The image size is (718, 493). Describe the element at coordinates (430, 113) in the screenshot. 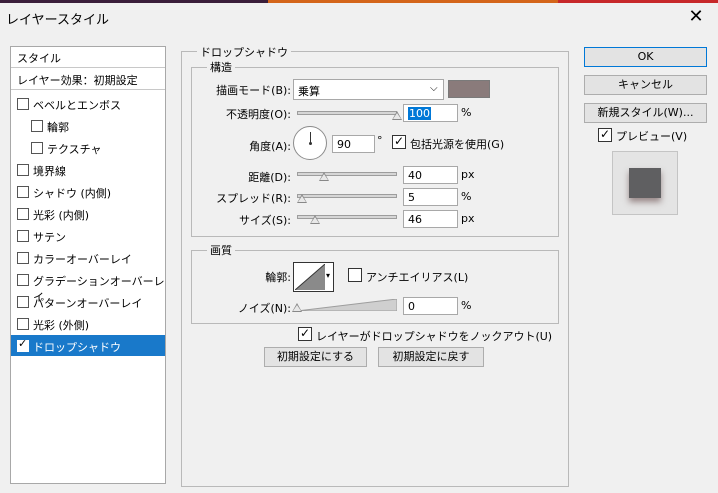

I see `opacity-input: 100` at that location.